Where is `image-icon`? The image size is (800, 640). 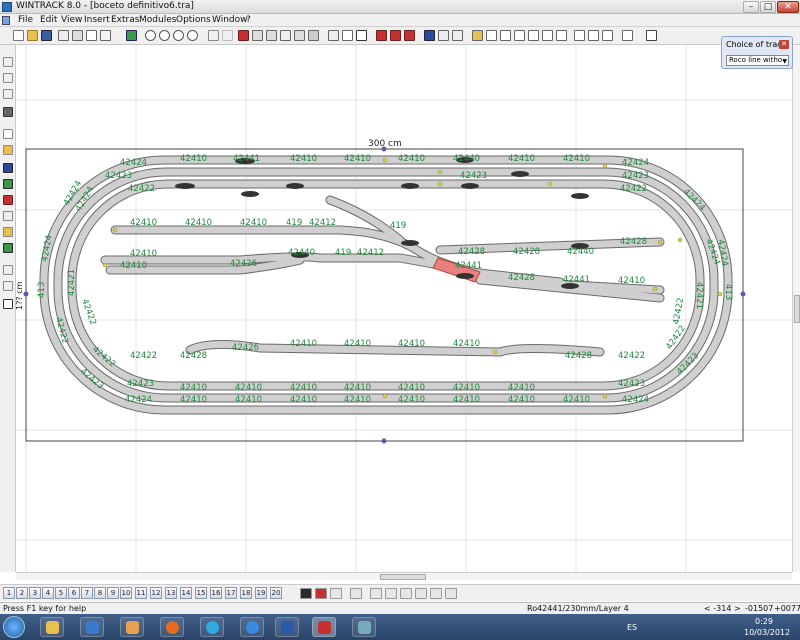 image-icon is located at coordinates (131, 35).